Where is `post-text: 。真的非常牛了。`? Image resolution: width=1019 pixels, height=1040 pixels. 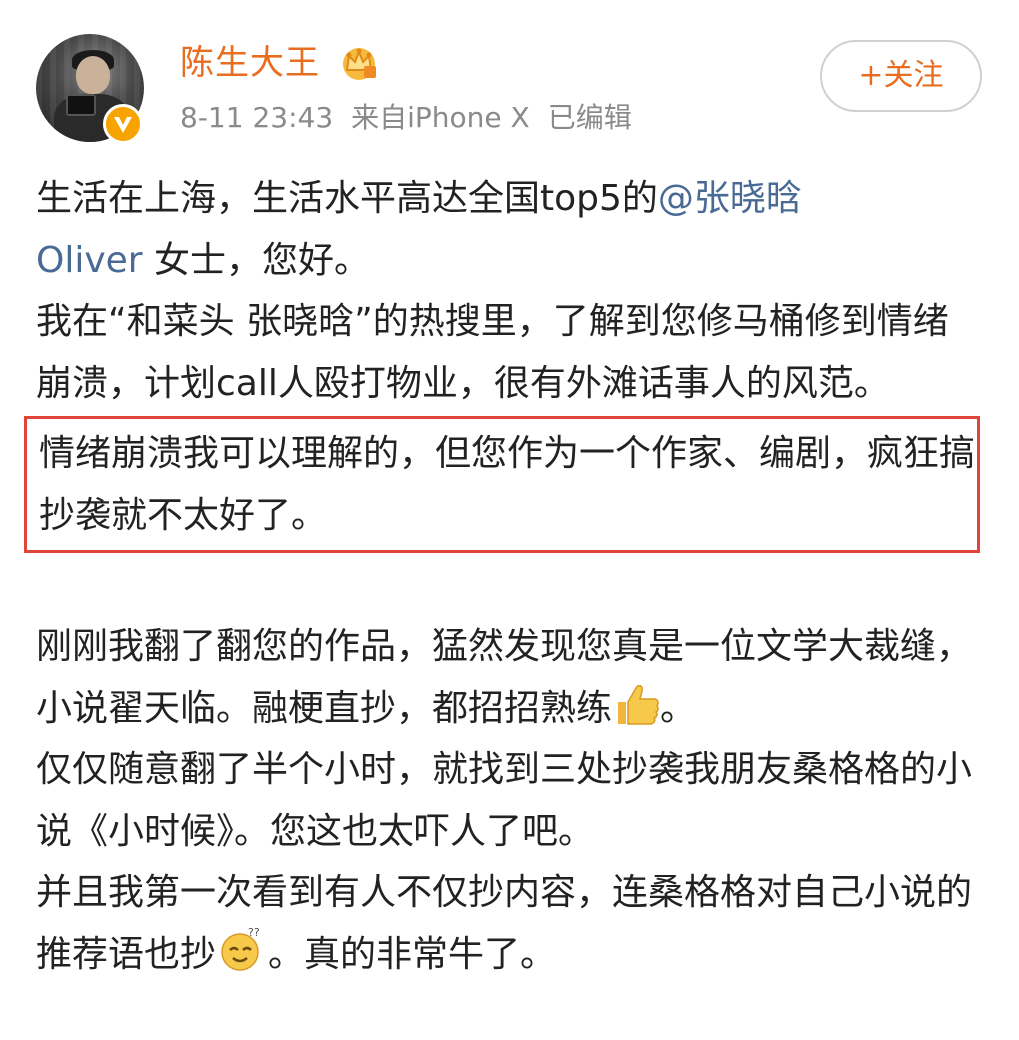
post-text: 。真的非常牛了。 is located at coordinates (412, 954).